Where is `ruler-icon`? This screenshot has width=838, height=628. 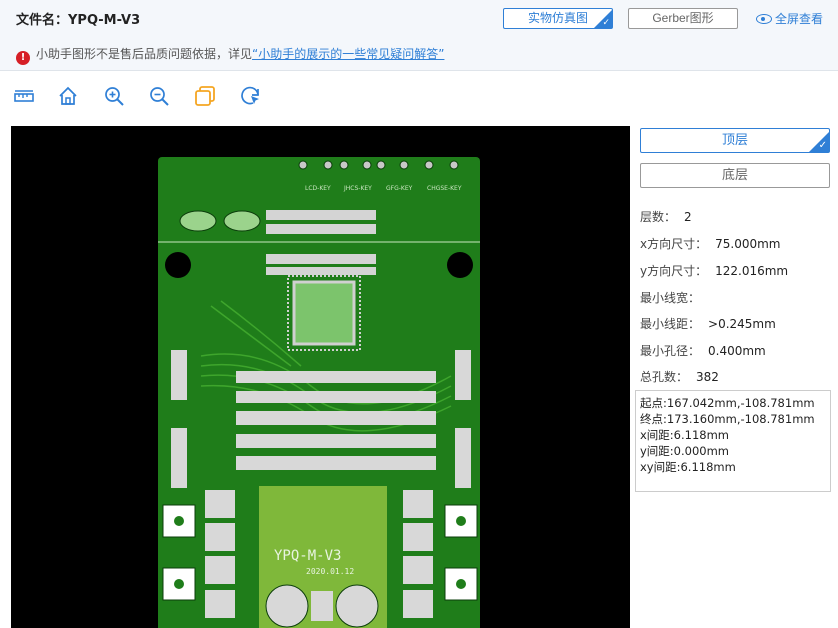 ruler-icon is located at coordinates (24, 96).